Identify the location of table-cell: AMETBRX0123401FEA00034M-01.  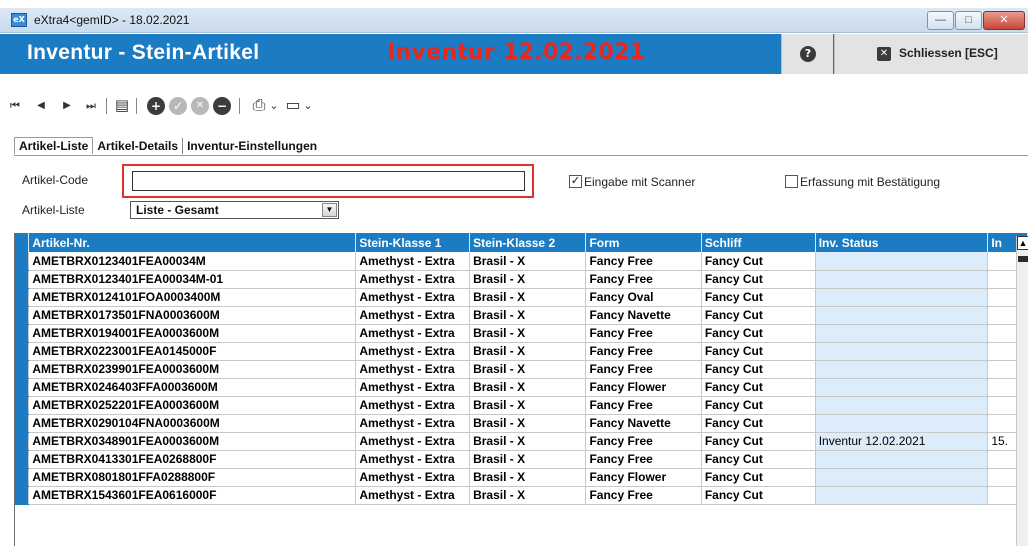
(192, 279).